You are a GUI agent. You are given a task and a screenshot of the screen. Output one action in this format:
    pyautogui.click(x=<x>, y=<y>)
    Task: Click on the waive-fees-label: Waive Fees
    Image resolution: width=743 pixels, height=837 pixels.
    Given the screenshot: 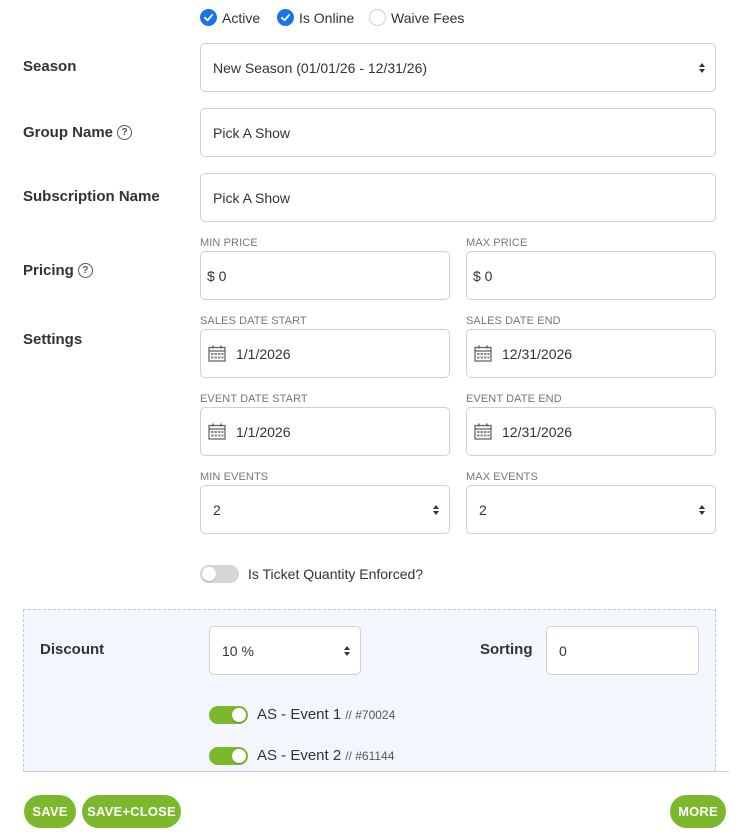 What is the action you would take?
    pyautogui.click(x=428, y=17)
    